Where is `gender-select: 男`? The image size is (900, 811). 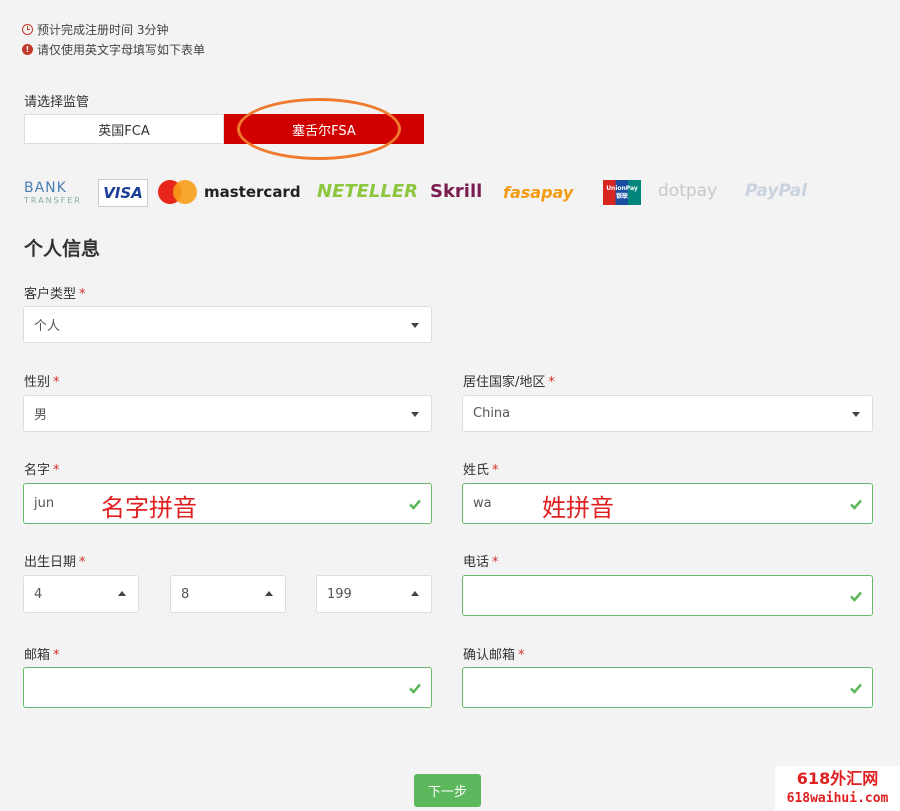 gender-select: 男 is located at coordinates (227, 413).